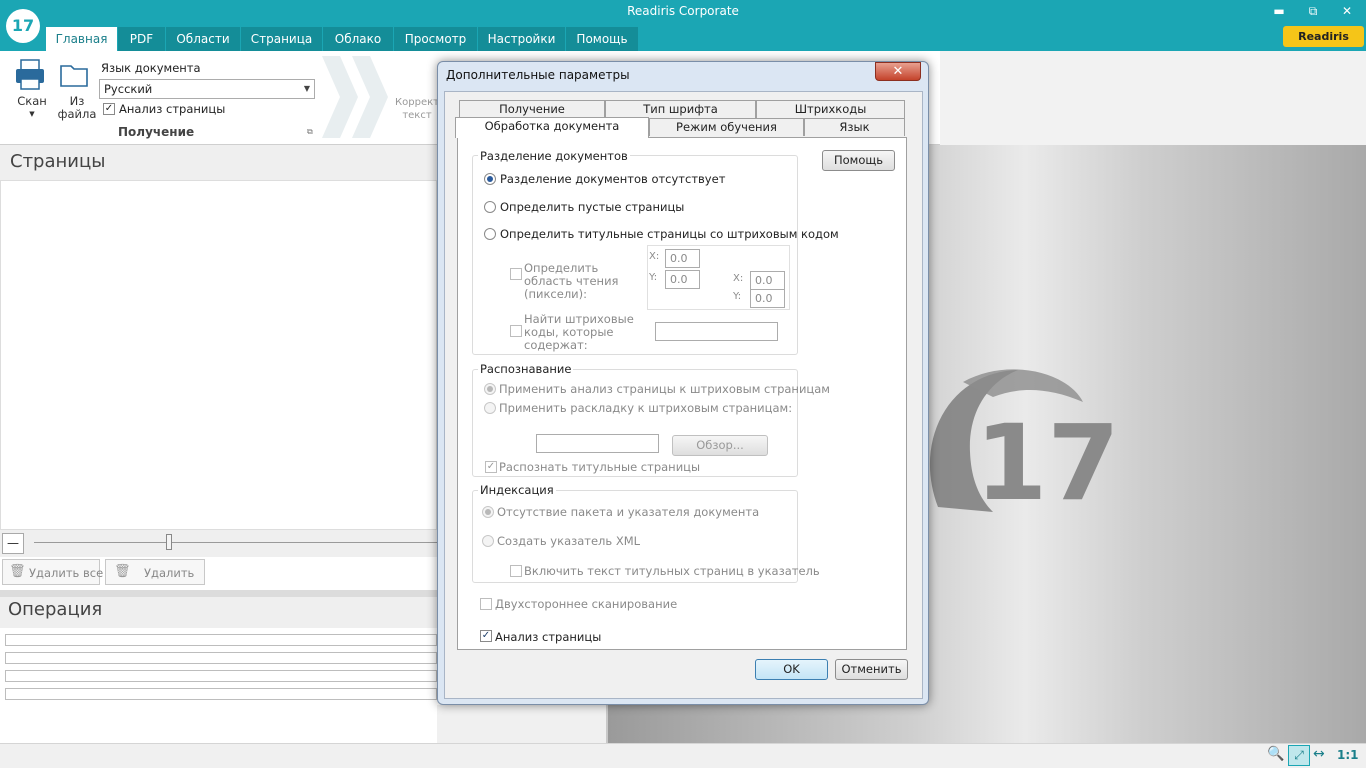 This screenshot has width=1366, height=768. Describe the element at coordinates (488, 512) in the screenshot. I see `radio-no-batch-index` at that location.